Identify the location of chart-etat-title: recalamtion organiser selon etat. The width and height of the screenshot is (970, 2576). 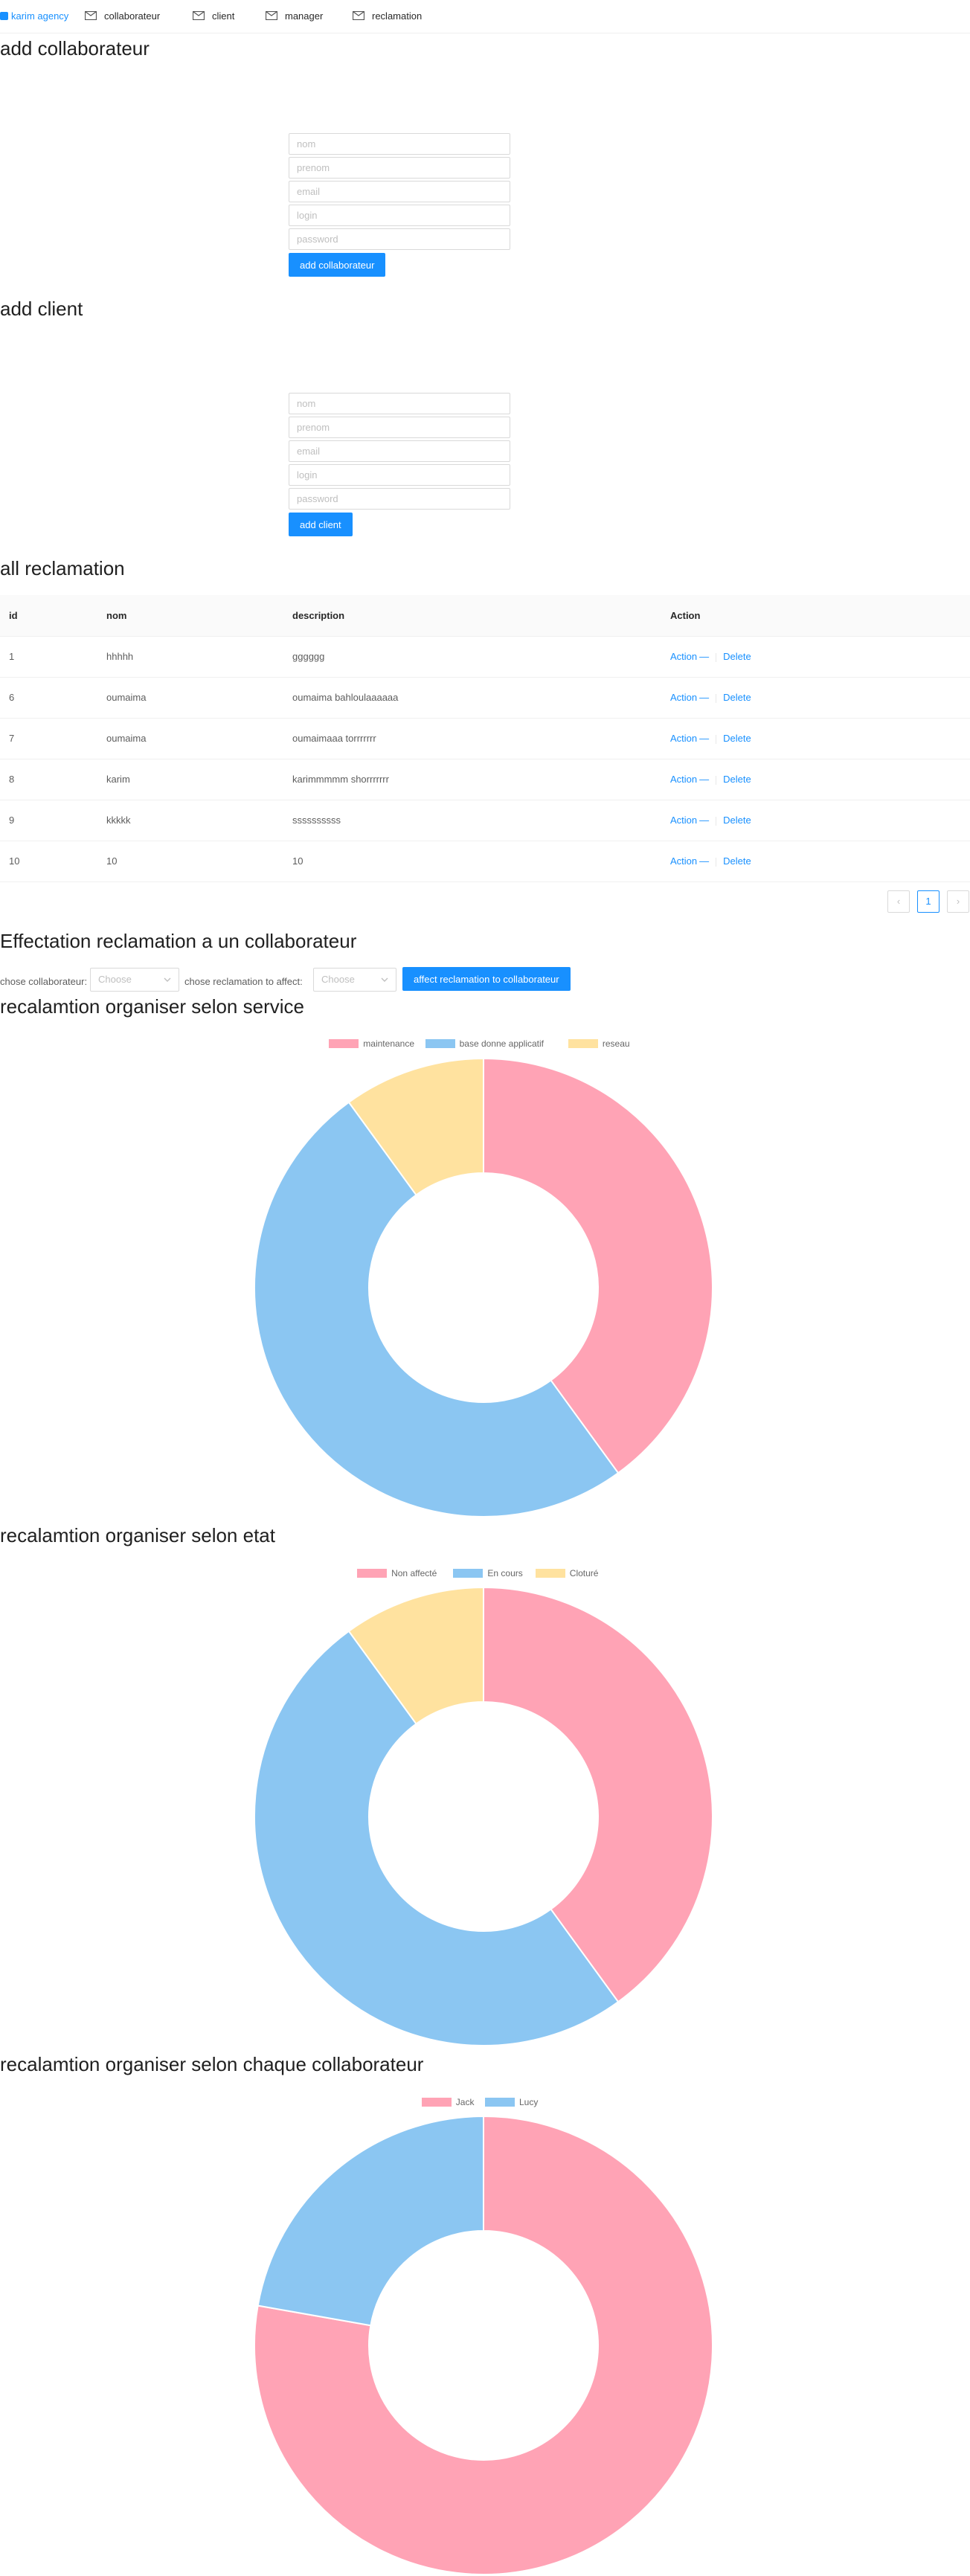
(137, 1535).